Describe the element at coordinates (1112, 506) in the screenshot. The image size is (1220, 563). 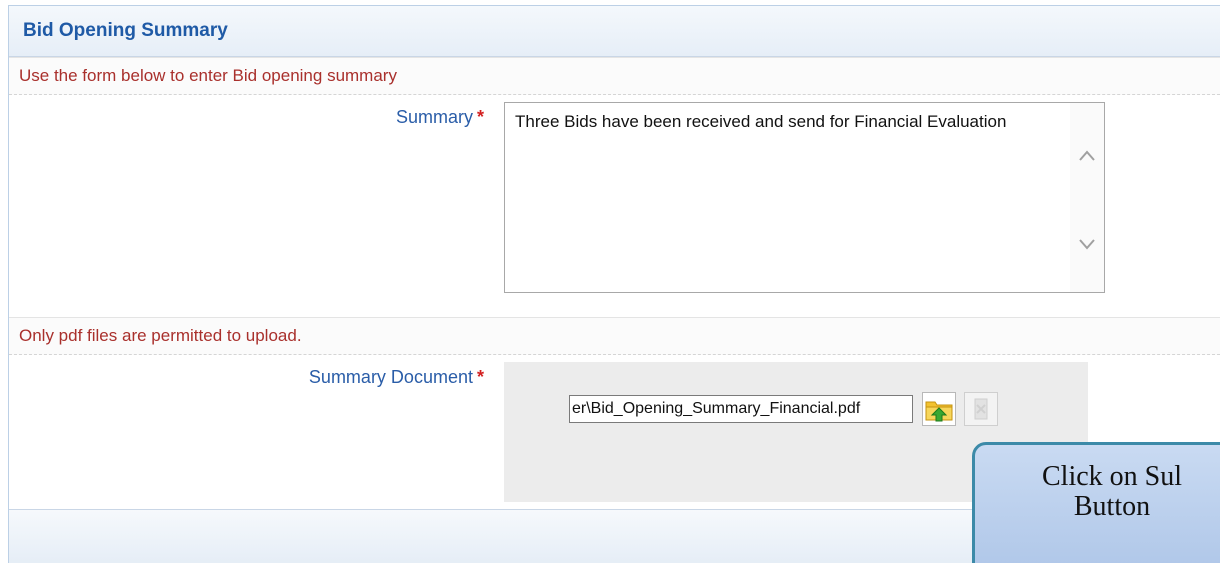
I see `callout-line2: Button` at that location.